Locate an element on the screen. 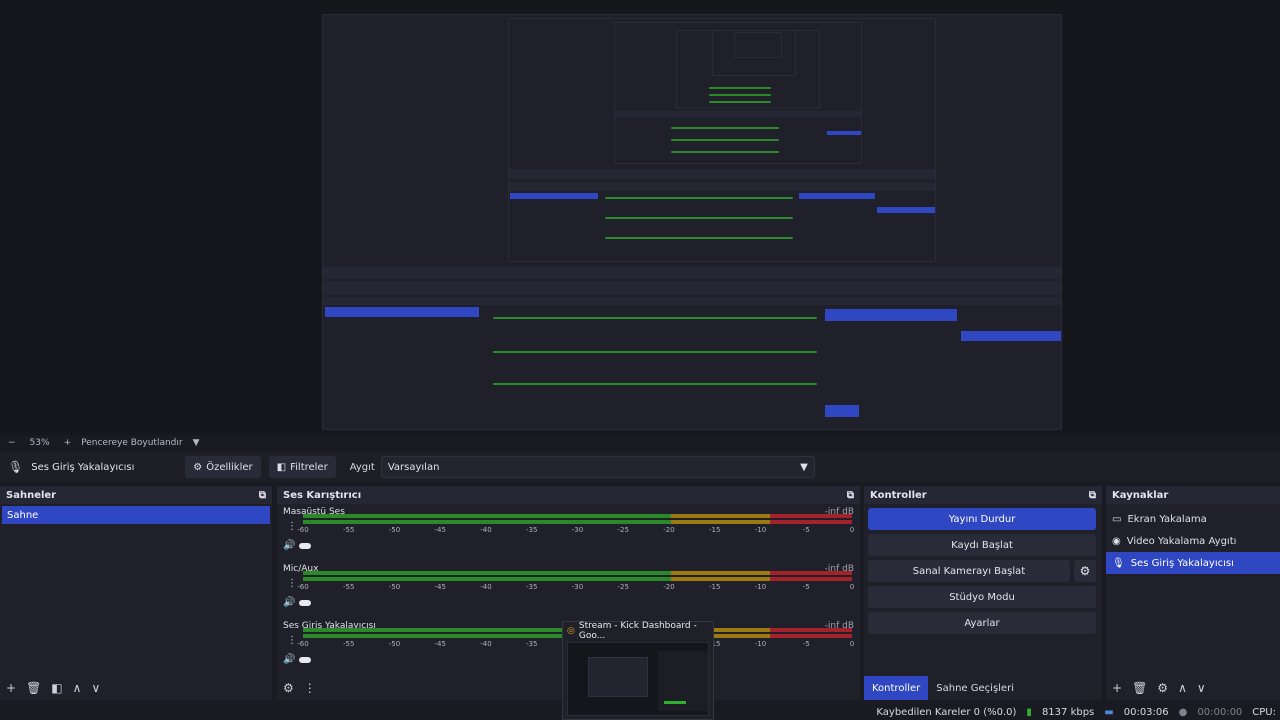 This screenshot has height=720, width=1280. chrome-icon: ◎ is located at coordinates (571, 631).